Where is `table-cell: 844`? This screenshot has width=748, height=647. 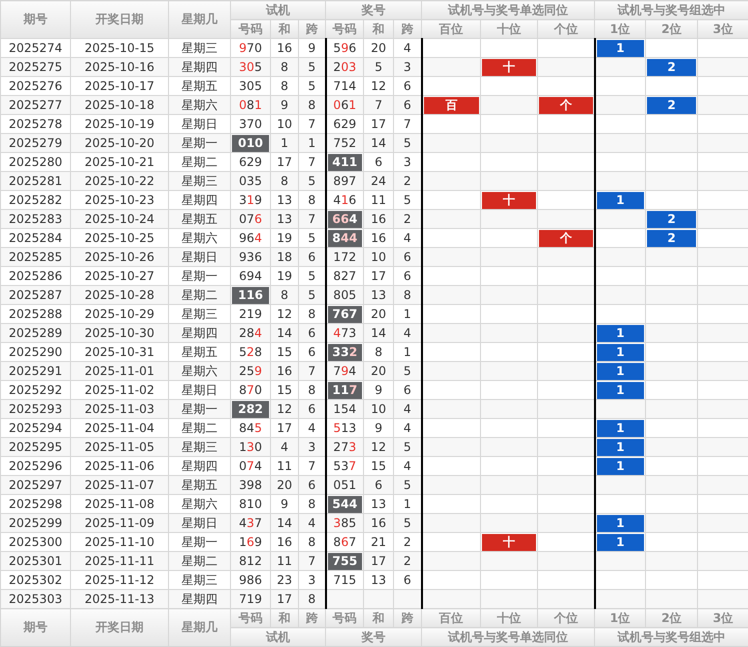
table-cell: 844 is located at coordinates (345, 238).